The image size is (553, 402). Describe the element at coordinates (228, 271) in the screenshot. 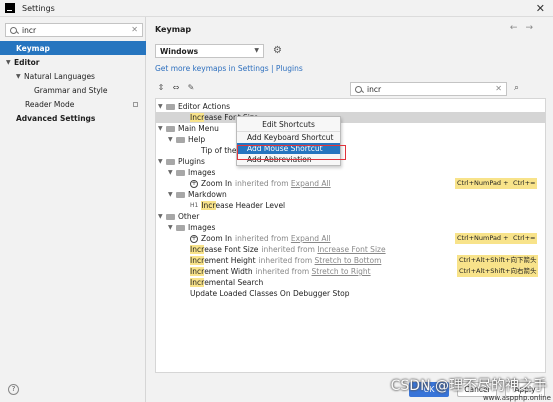

I see `tree-node-label: ement Width` at that location.